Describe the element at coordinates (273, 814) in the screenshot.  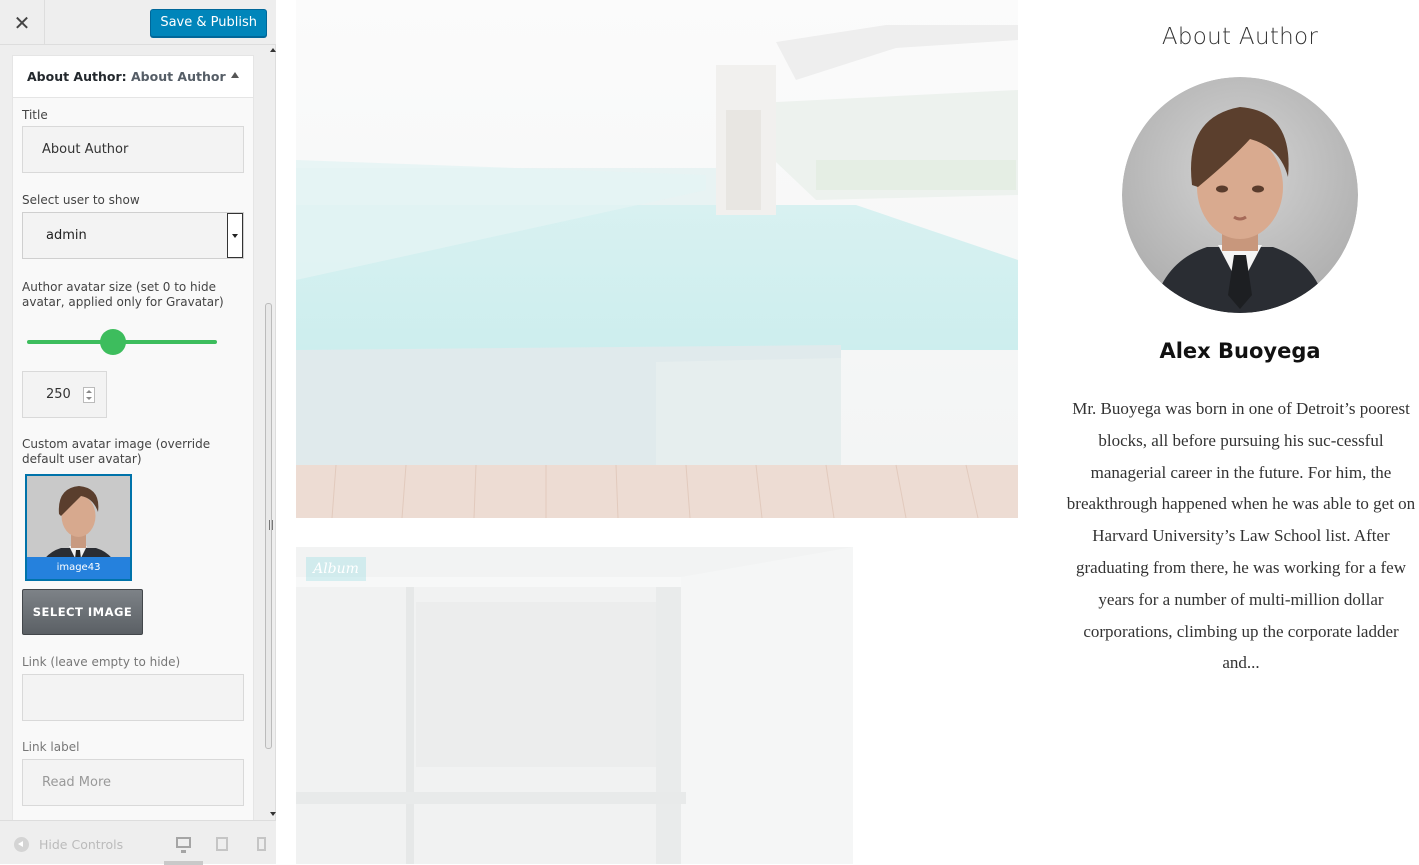
I see `scroll-down-icon` at that location.